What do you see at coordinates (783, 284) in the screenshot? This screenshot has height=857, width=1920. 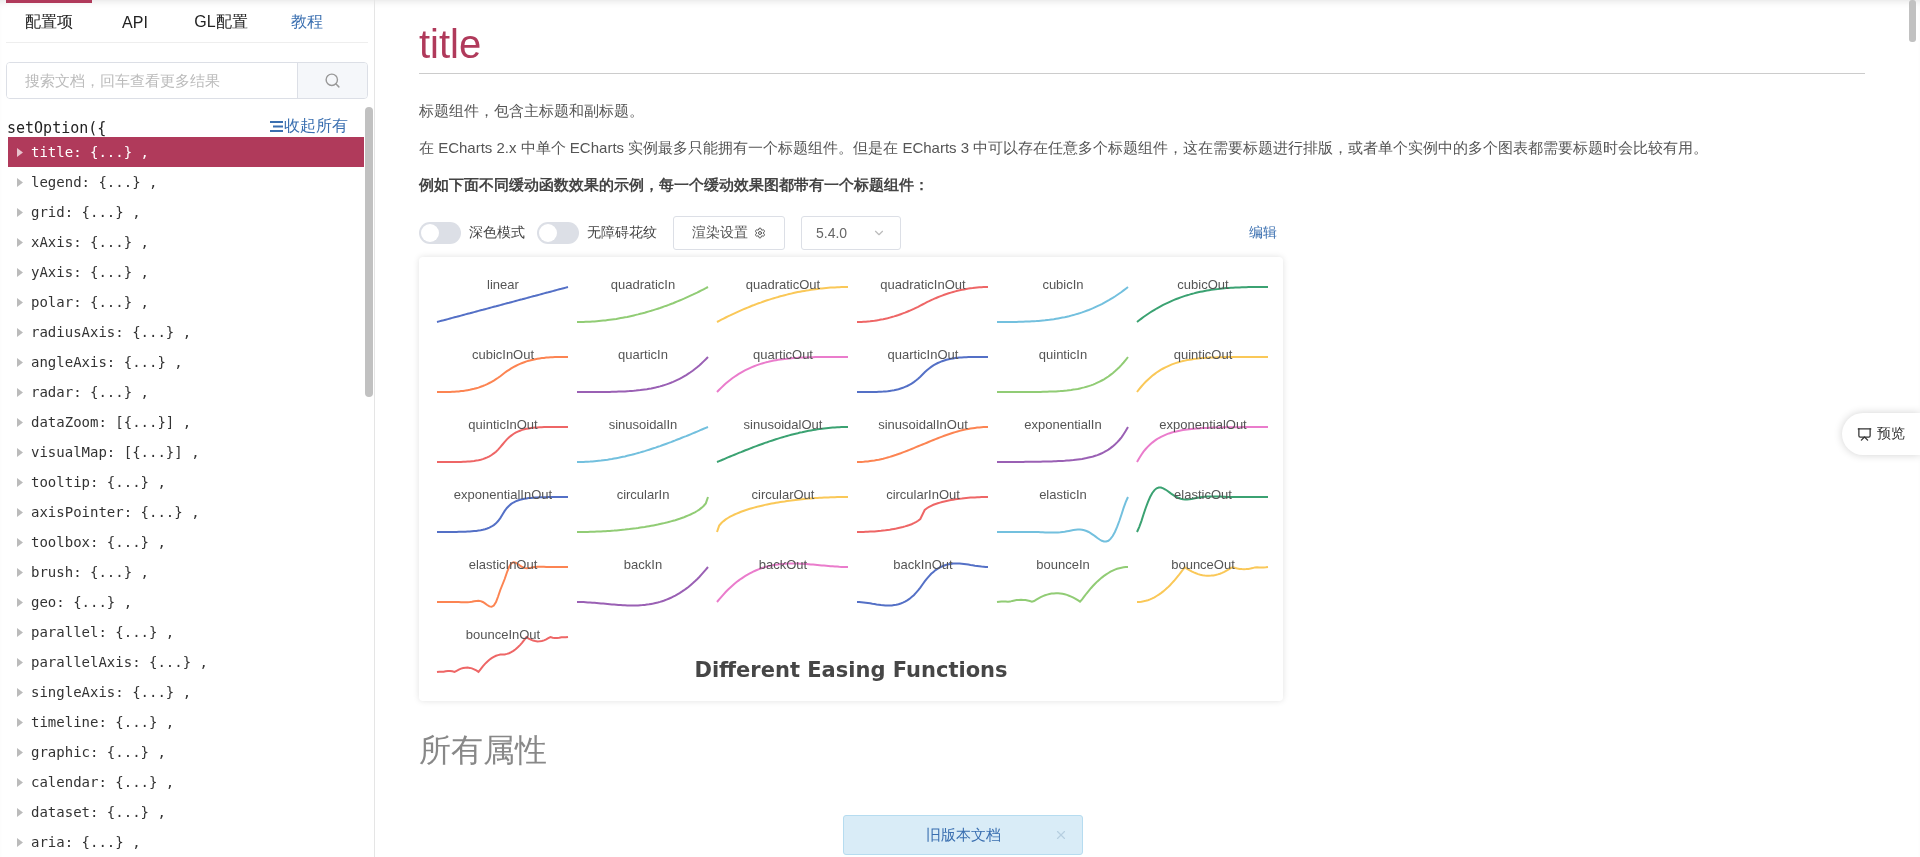 I see `curve-label: quadraticOut` at bounding box center [783, 284].